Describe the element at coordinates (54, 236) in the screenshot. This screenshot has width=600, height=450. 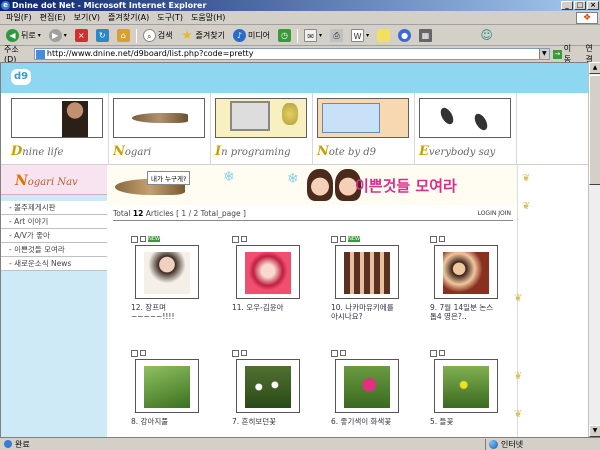
I see `sidebar-item-av: - A/V가 좋아` at that location.